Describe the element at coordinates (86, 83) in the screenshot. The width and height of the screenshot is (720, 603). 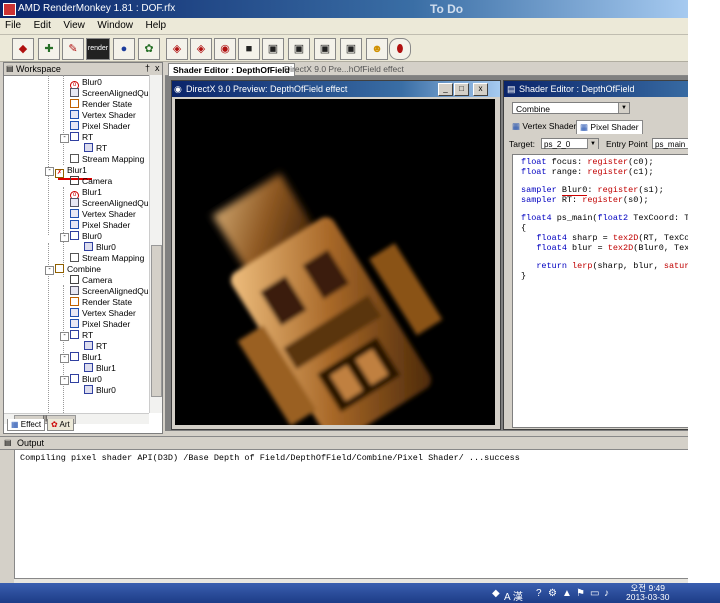
I see `tree-node: o Blur0` at that location.